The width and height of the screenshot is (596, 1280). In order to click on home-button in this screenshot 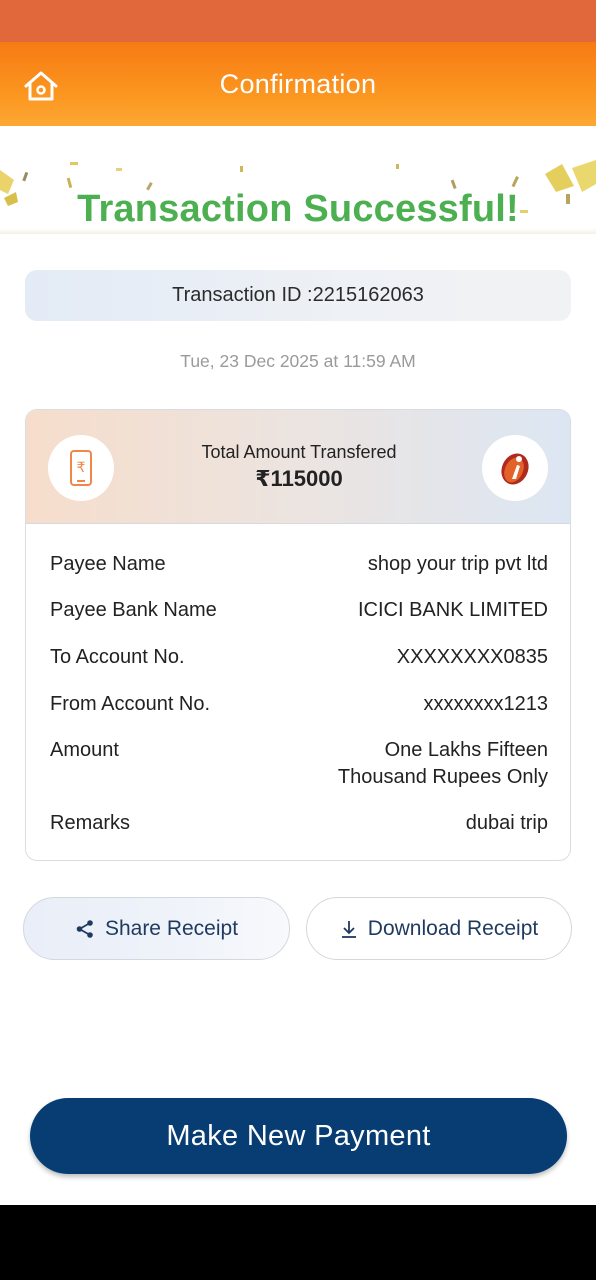, I will do `click(41, 86)`.